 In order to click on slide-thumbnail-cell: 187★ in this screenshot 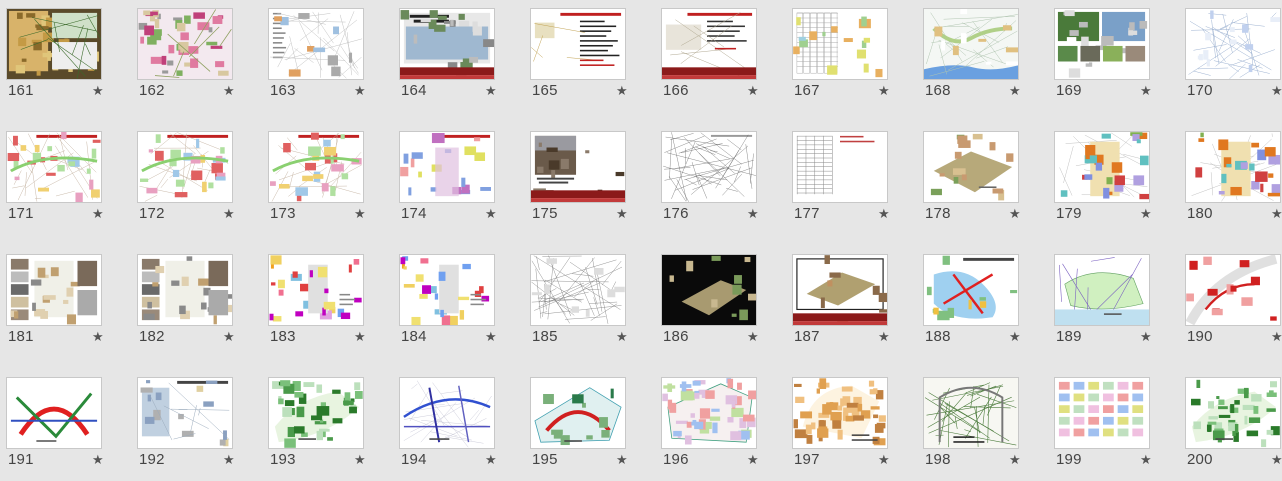, I will do `click(841, 303)`.